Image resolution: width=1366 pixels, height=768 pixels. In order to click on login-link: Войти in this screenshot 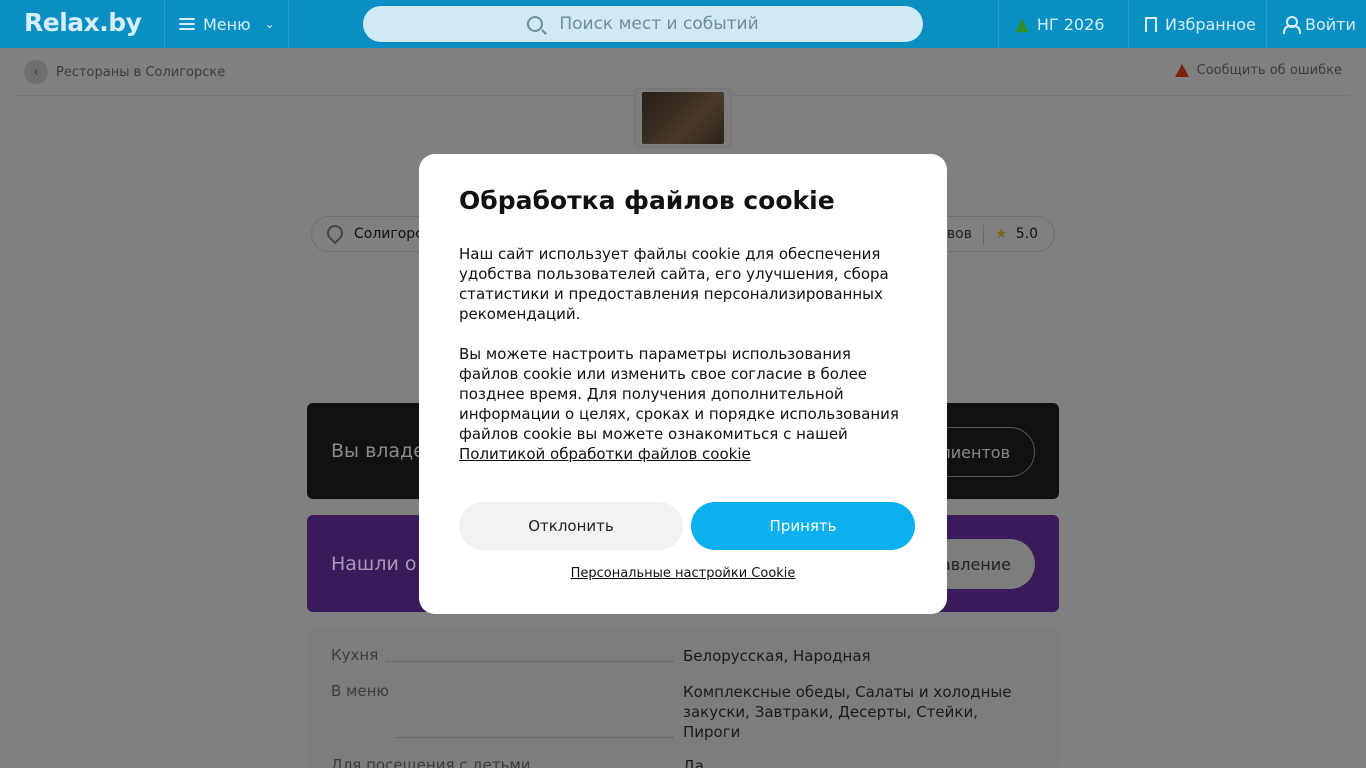, I will do `click(1316, 24)`.